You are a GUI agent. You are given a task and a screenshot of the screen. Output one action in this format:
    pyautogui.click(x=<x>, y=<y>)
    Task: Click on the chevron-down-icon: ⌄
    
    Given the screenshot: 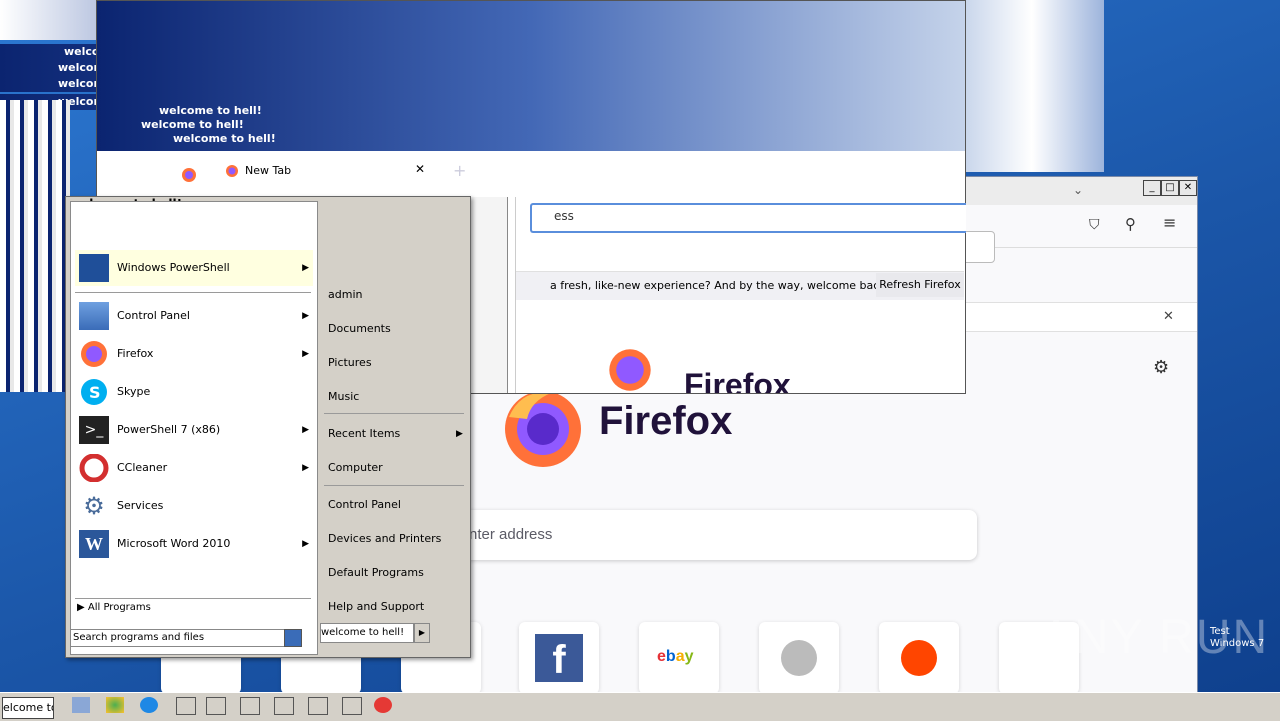 What is the action you would take?
    pyautogui.click(x=1078, y=190)
    